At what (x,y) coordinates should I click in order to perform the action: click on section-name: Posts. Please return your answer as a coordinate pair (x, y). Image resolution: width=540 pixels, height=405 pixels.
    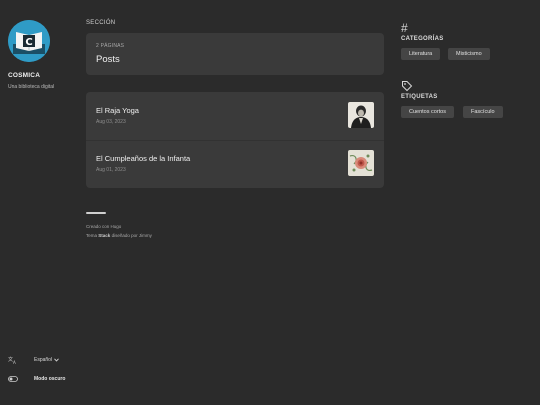
    Looking at the image, I should click on (108, 59).